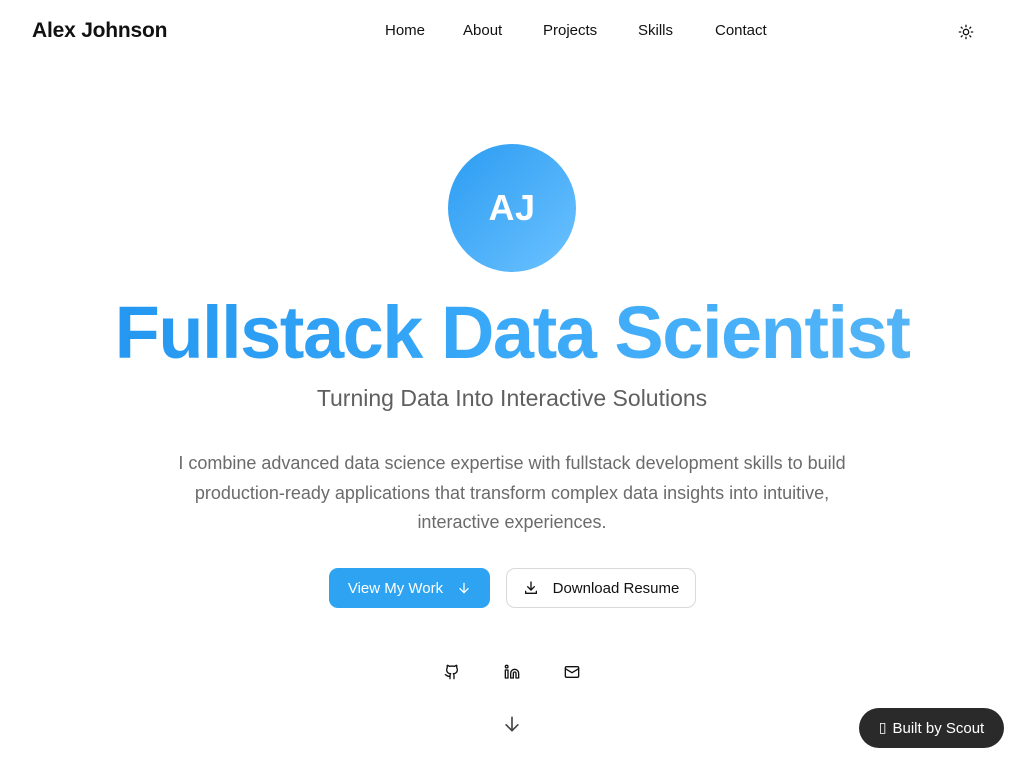  What do you see at coordinates (512, 208) in the screenshot?
I see `avatar: AJ` at bounding box center [512, 208].